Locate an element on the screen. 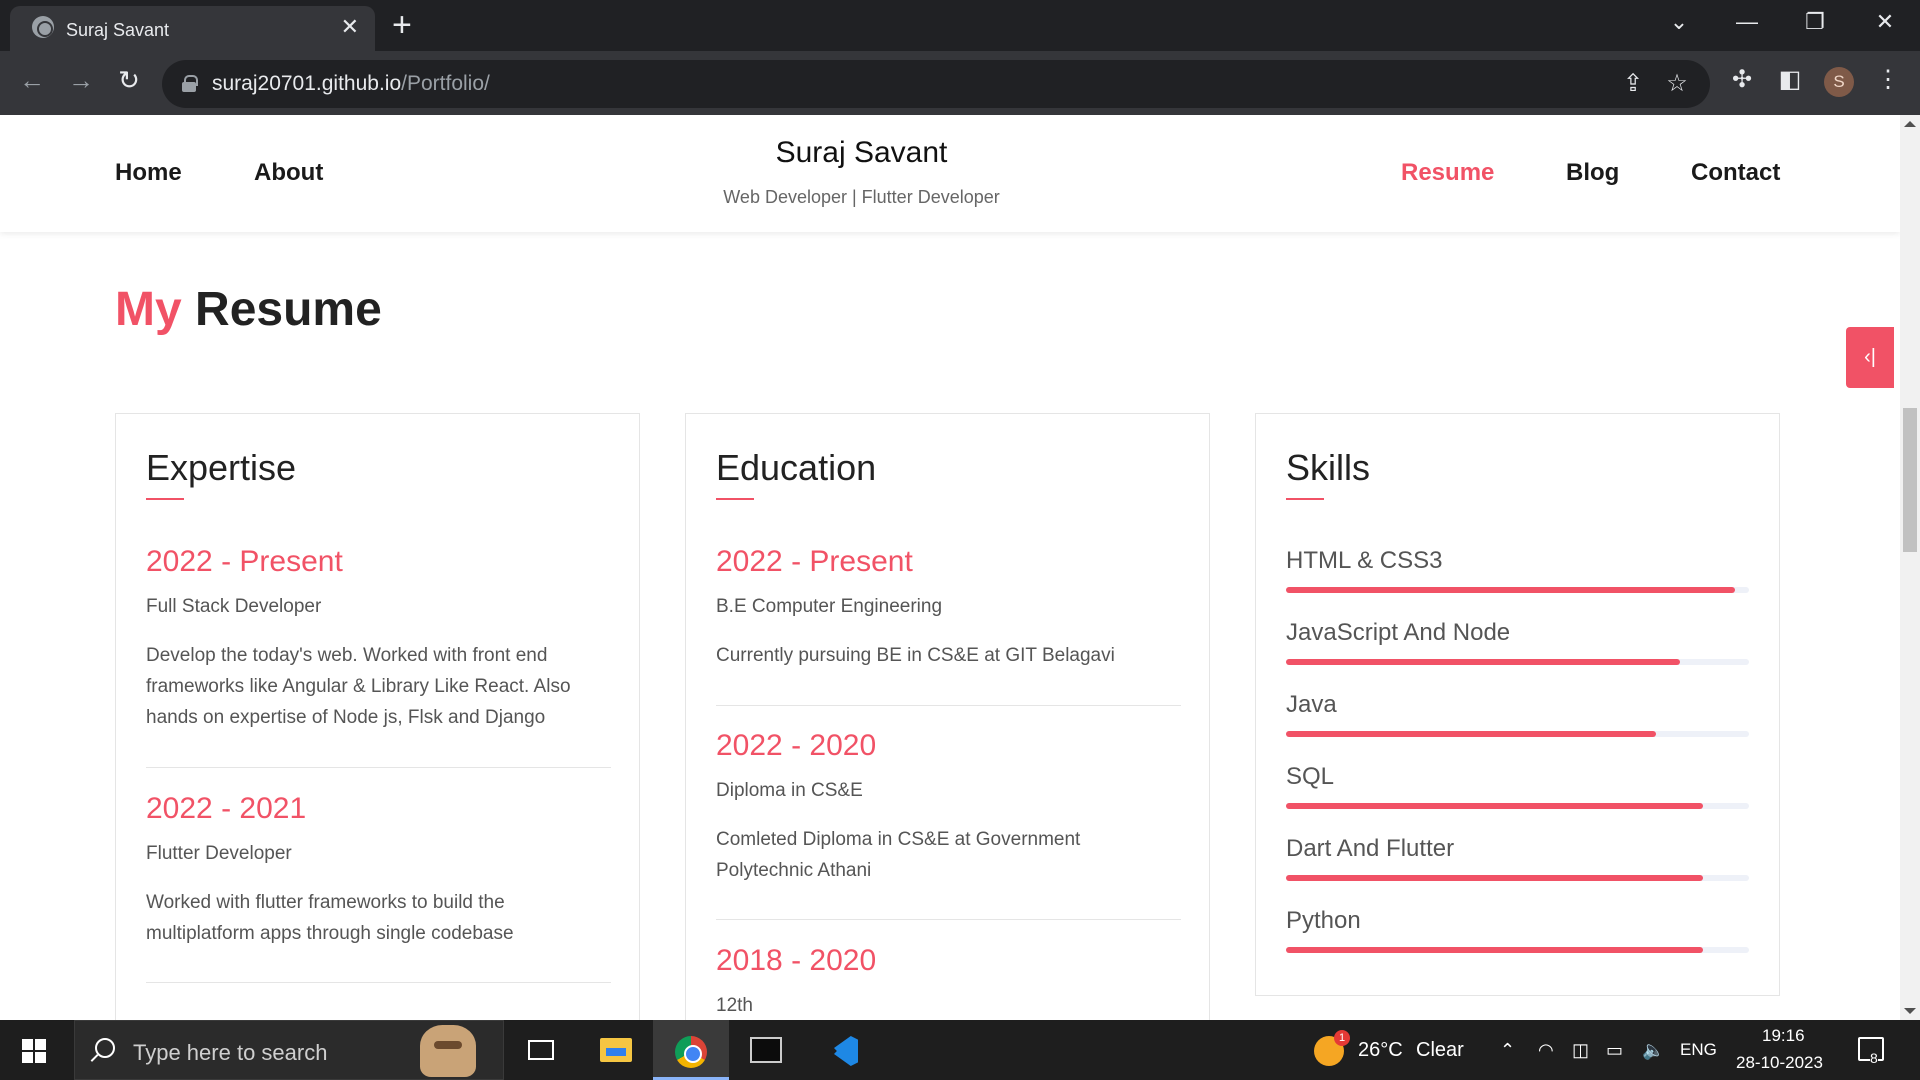 The image size is (1920, 1080). close-window-button: ✕ is located at coordinates (1885, 22).